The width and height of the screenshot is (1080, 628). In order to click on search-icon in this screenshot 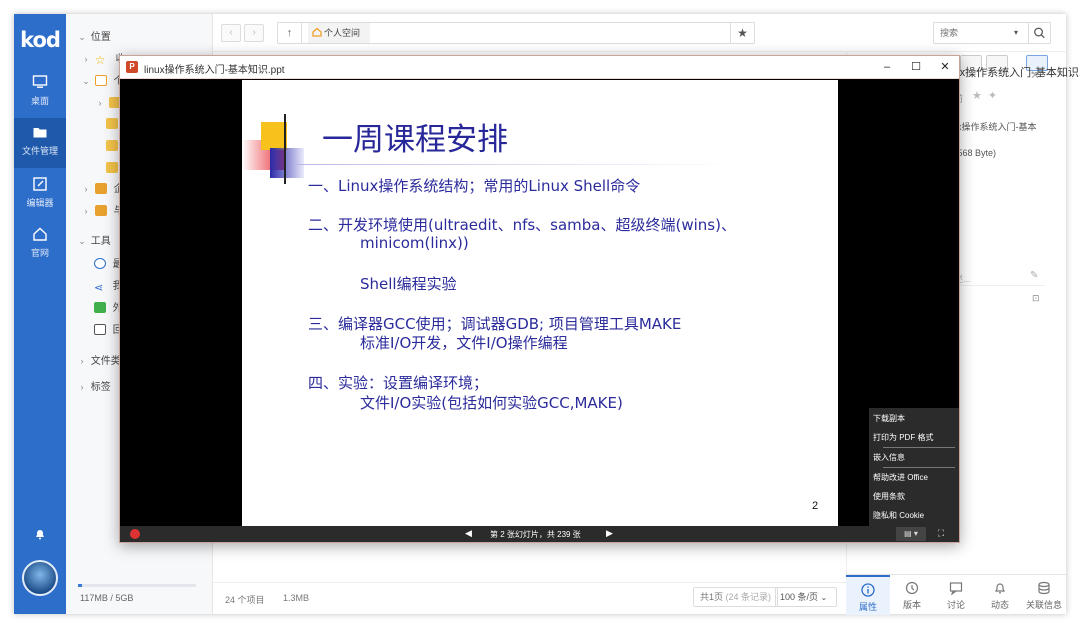, I will do `click(1039, 33)`.